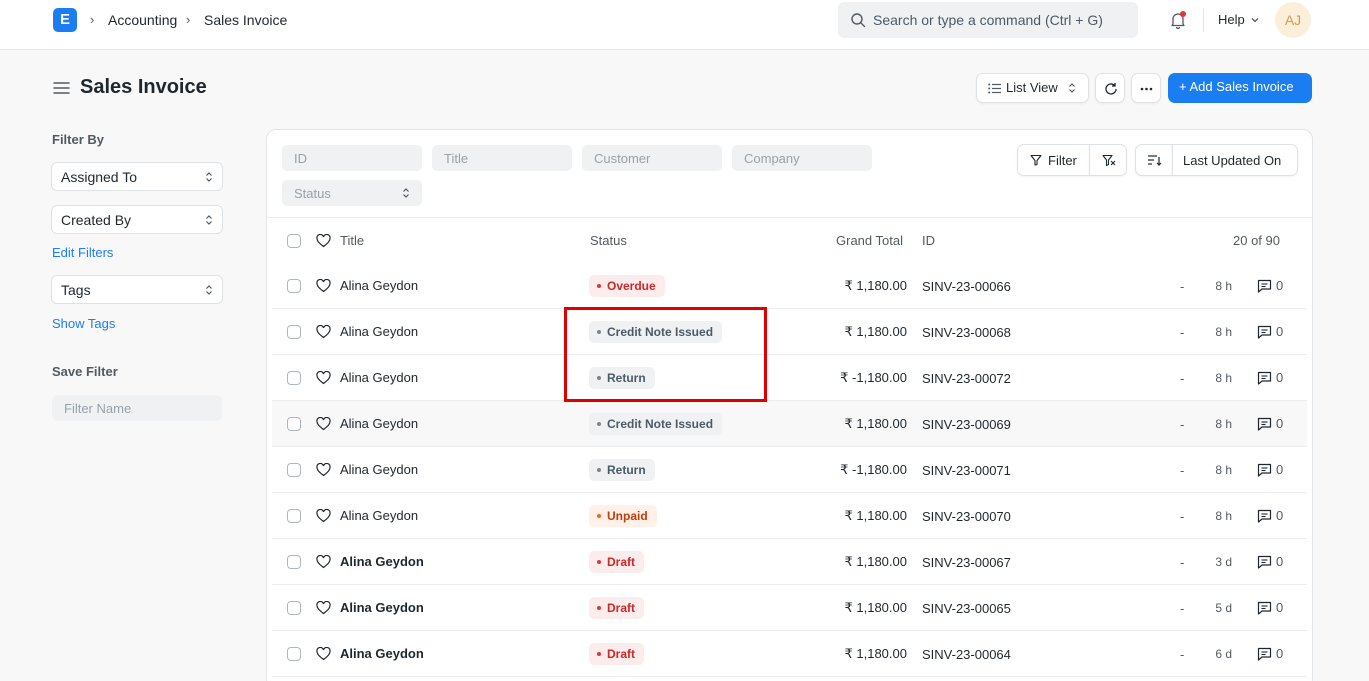 This screenshot has height=681, width=1369. What do you see at coordinates (137, 176) in the screenshot?
I see `assigned-to-select: Assigned To` at bounding box center [137, 176].